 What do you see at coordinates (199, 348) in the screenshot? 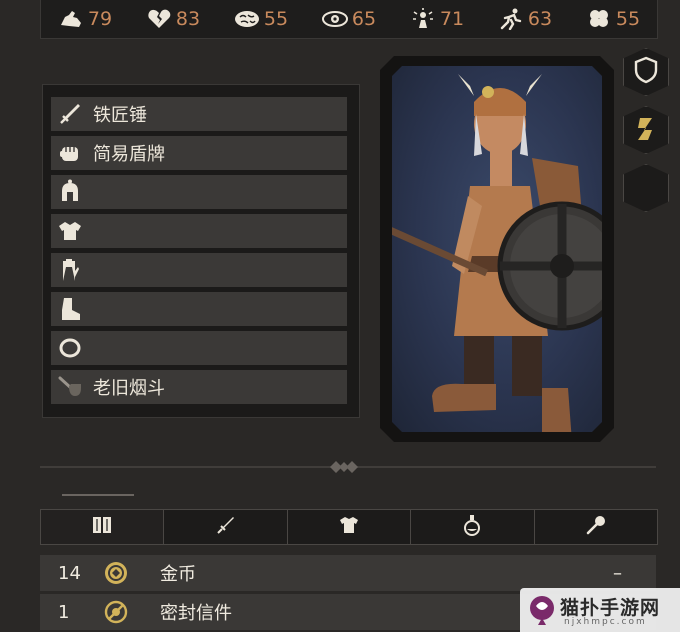
I see `equipment-slot-ring` at bounding box center [199, 348].